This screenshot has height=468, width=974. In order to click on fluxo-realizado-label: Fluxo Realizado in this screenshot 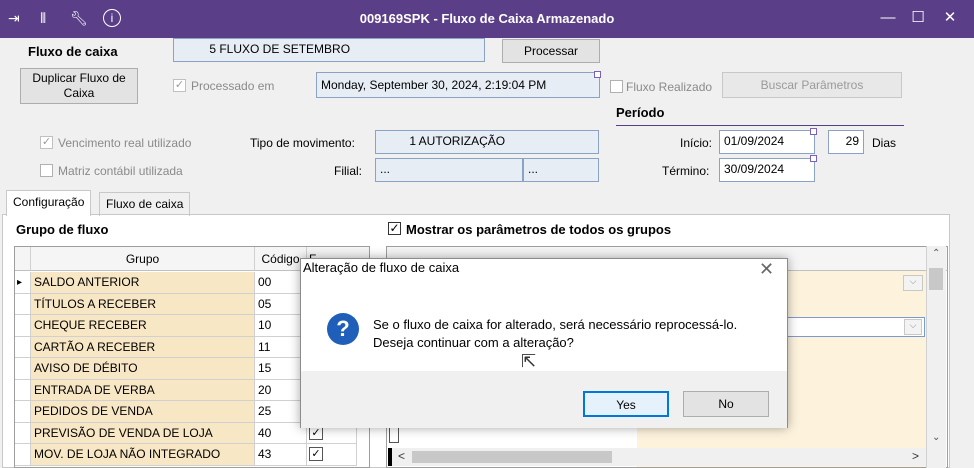, I will do `click(669, 87)`.